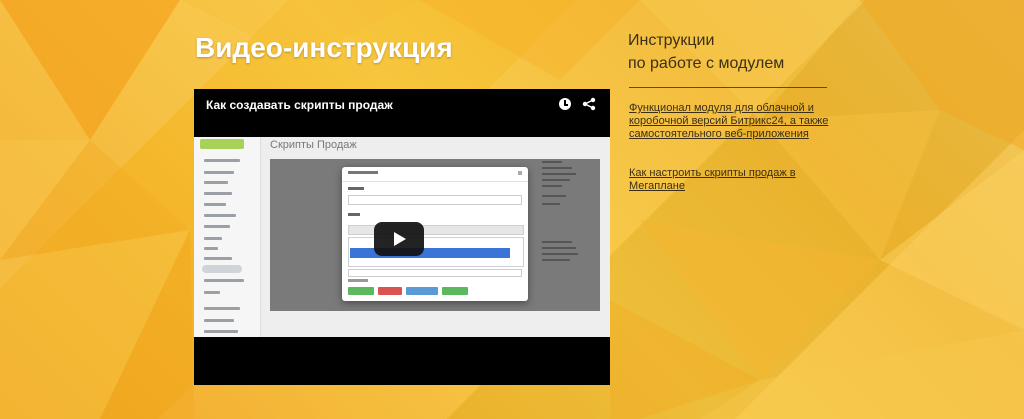 The height and width of the screenshot is (419, 1024). Describe the element at coordinates (324, 47) in the screenshot. I see `section-title: Видео-инструкция` at that location.